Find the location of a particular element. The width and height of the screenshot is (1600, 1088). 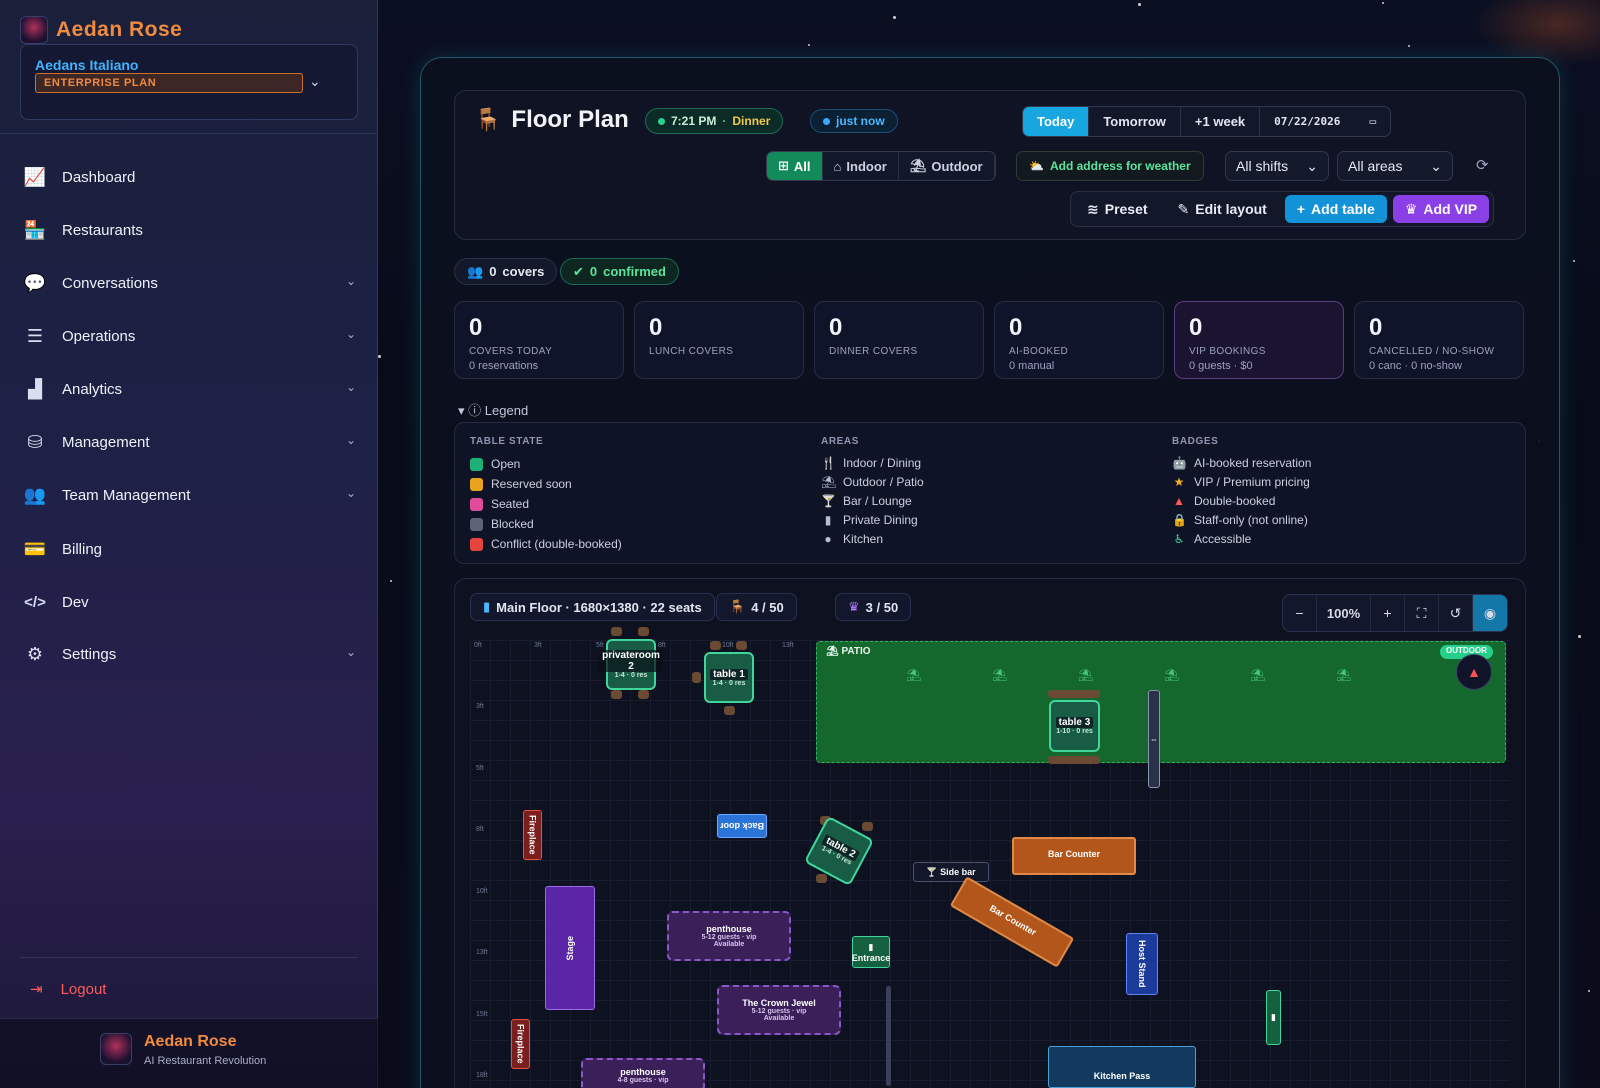

preset-label: Preset is located at coordinates (1126, 209).